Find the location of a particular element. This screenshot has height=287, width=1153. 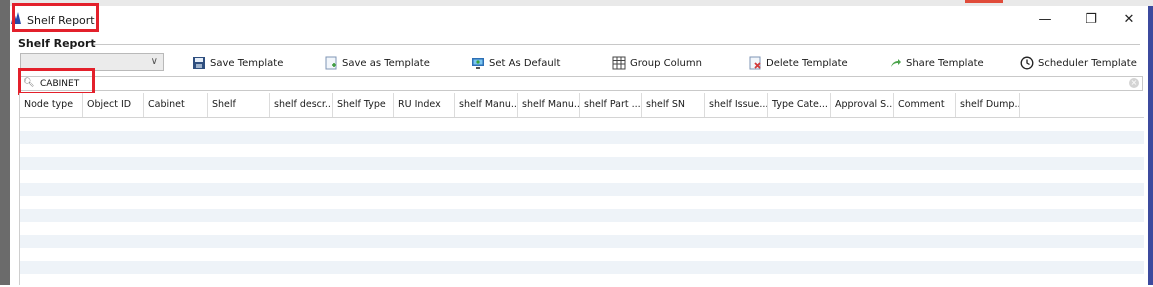

delete-template-button: Delete Template is located at coordinates (798, 63).